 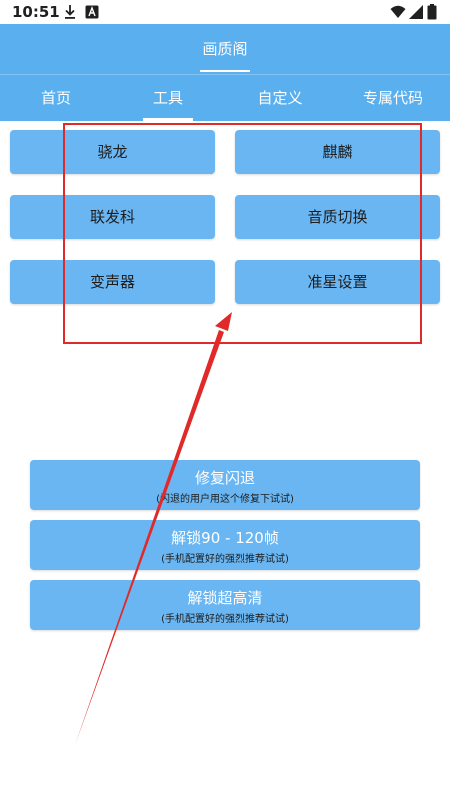 What do you see at coordinates (225, 559) in the screenshot?
I see `unlock-fps-subtitle: (手机配置好的强烈推荐试试)` at bounding box center [225, 559].